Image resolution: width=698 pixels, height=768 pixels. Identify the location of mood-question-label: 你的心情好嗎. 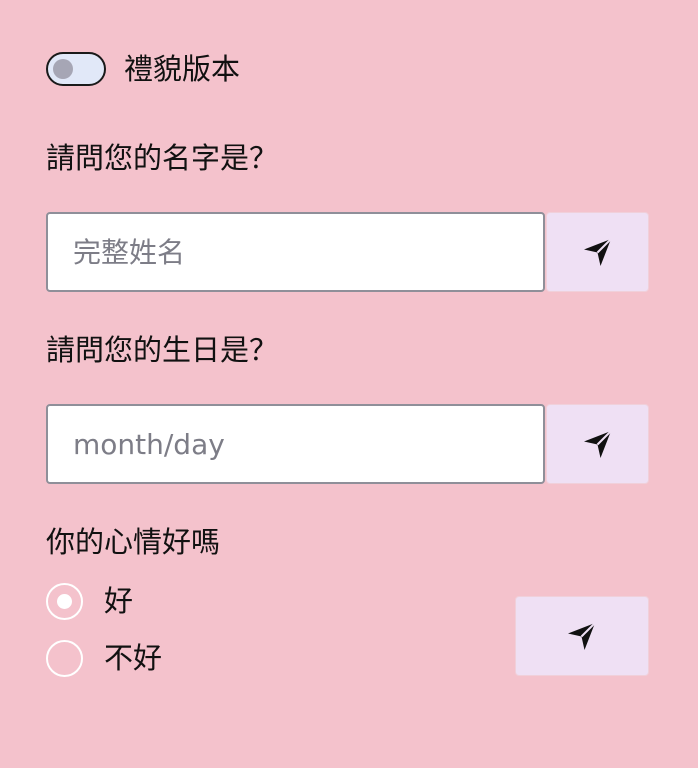
(133, 542).